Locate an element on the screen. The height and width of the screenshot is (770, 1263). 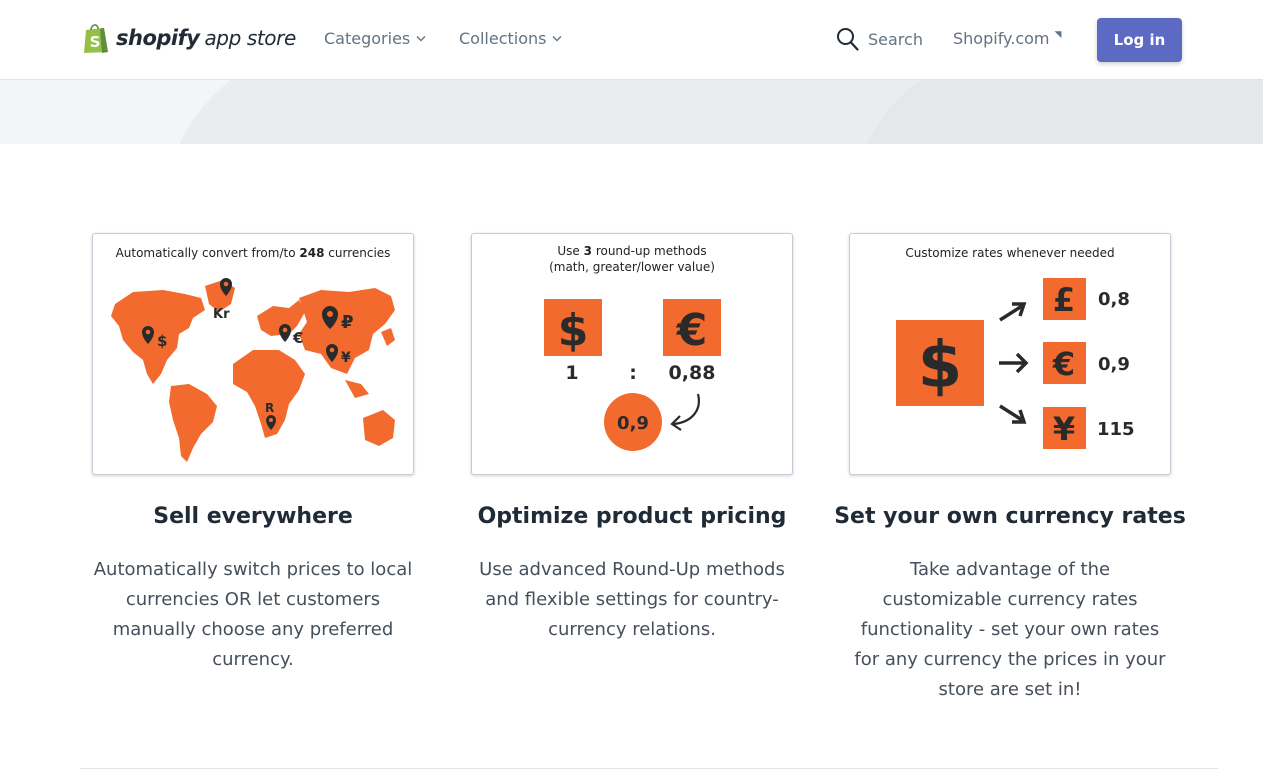
external-link-icon: ◥ is located at coordinates (1058, 35).